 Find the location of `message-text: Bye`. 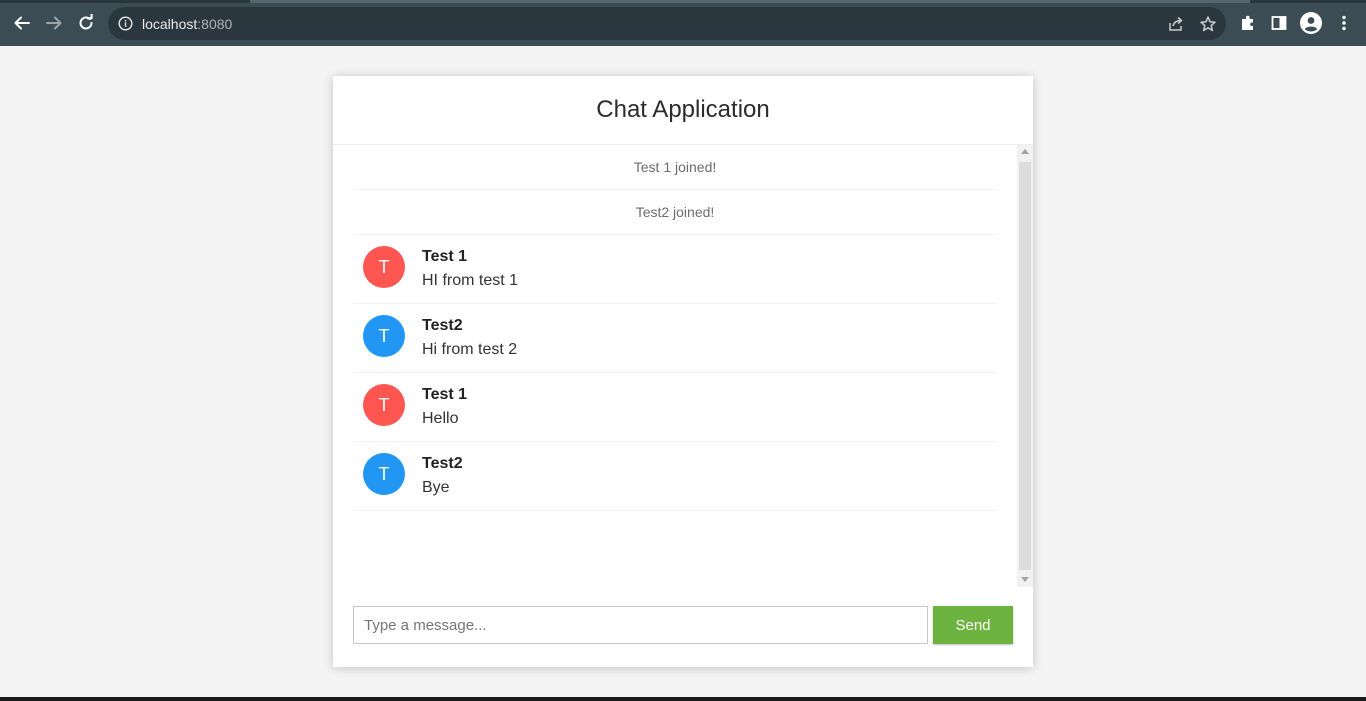

message-text: Bye is located at coordinates (436, 487).